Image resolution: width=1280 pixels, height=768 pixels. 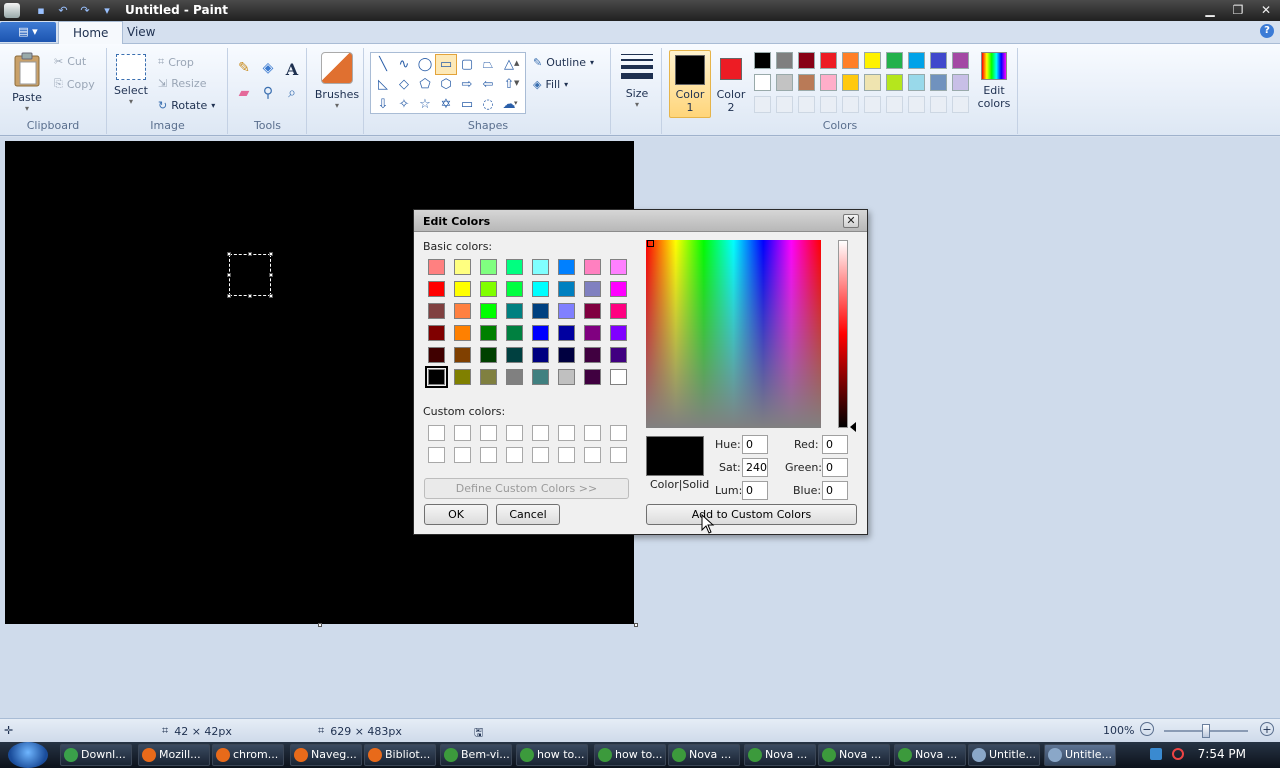 I want to click on save-icon: ▪, so click(x=41, y=10).